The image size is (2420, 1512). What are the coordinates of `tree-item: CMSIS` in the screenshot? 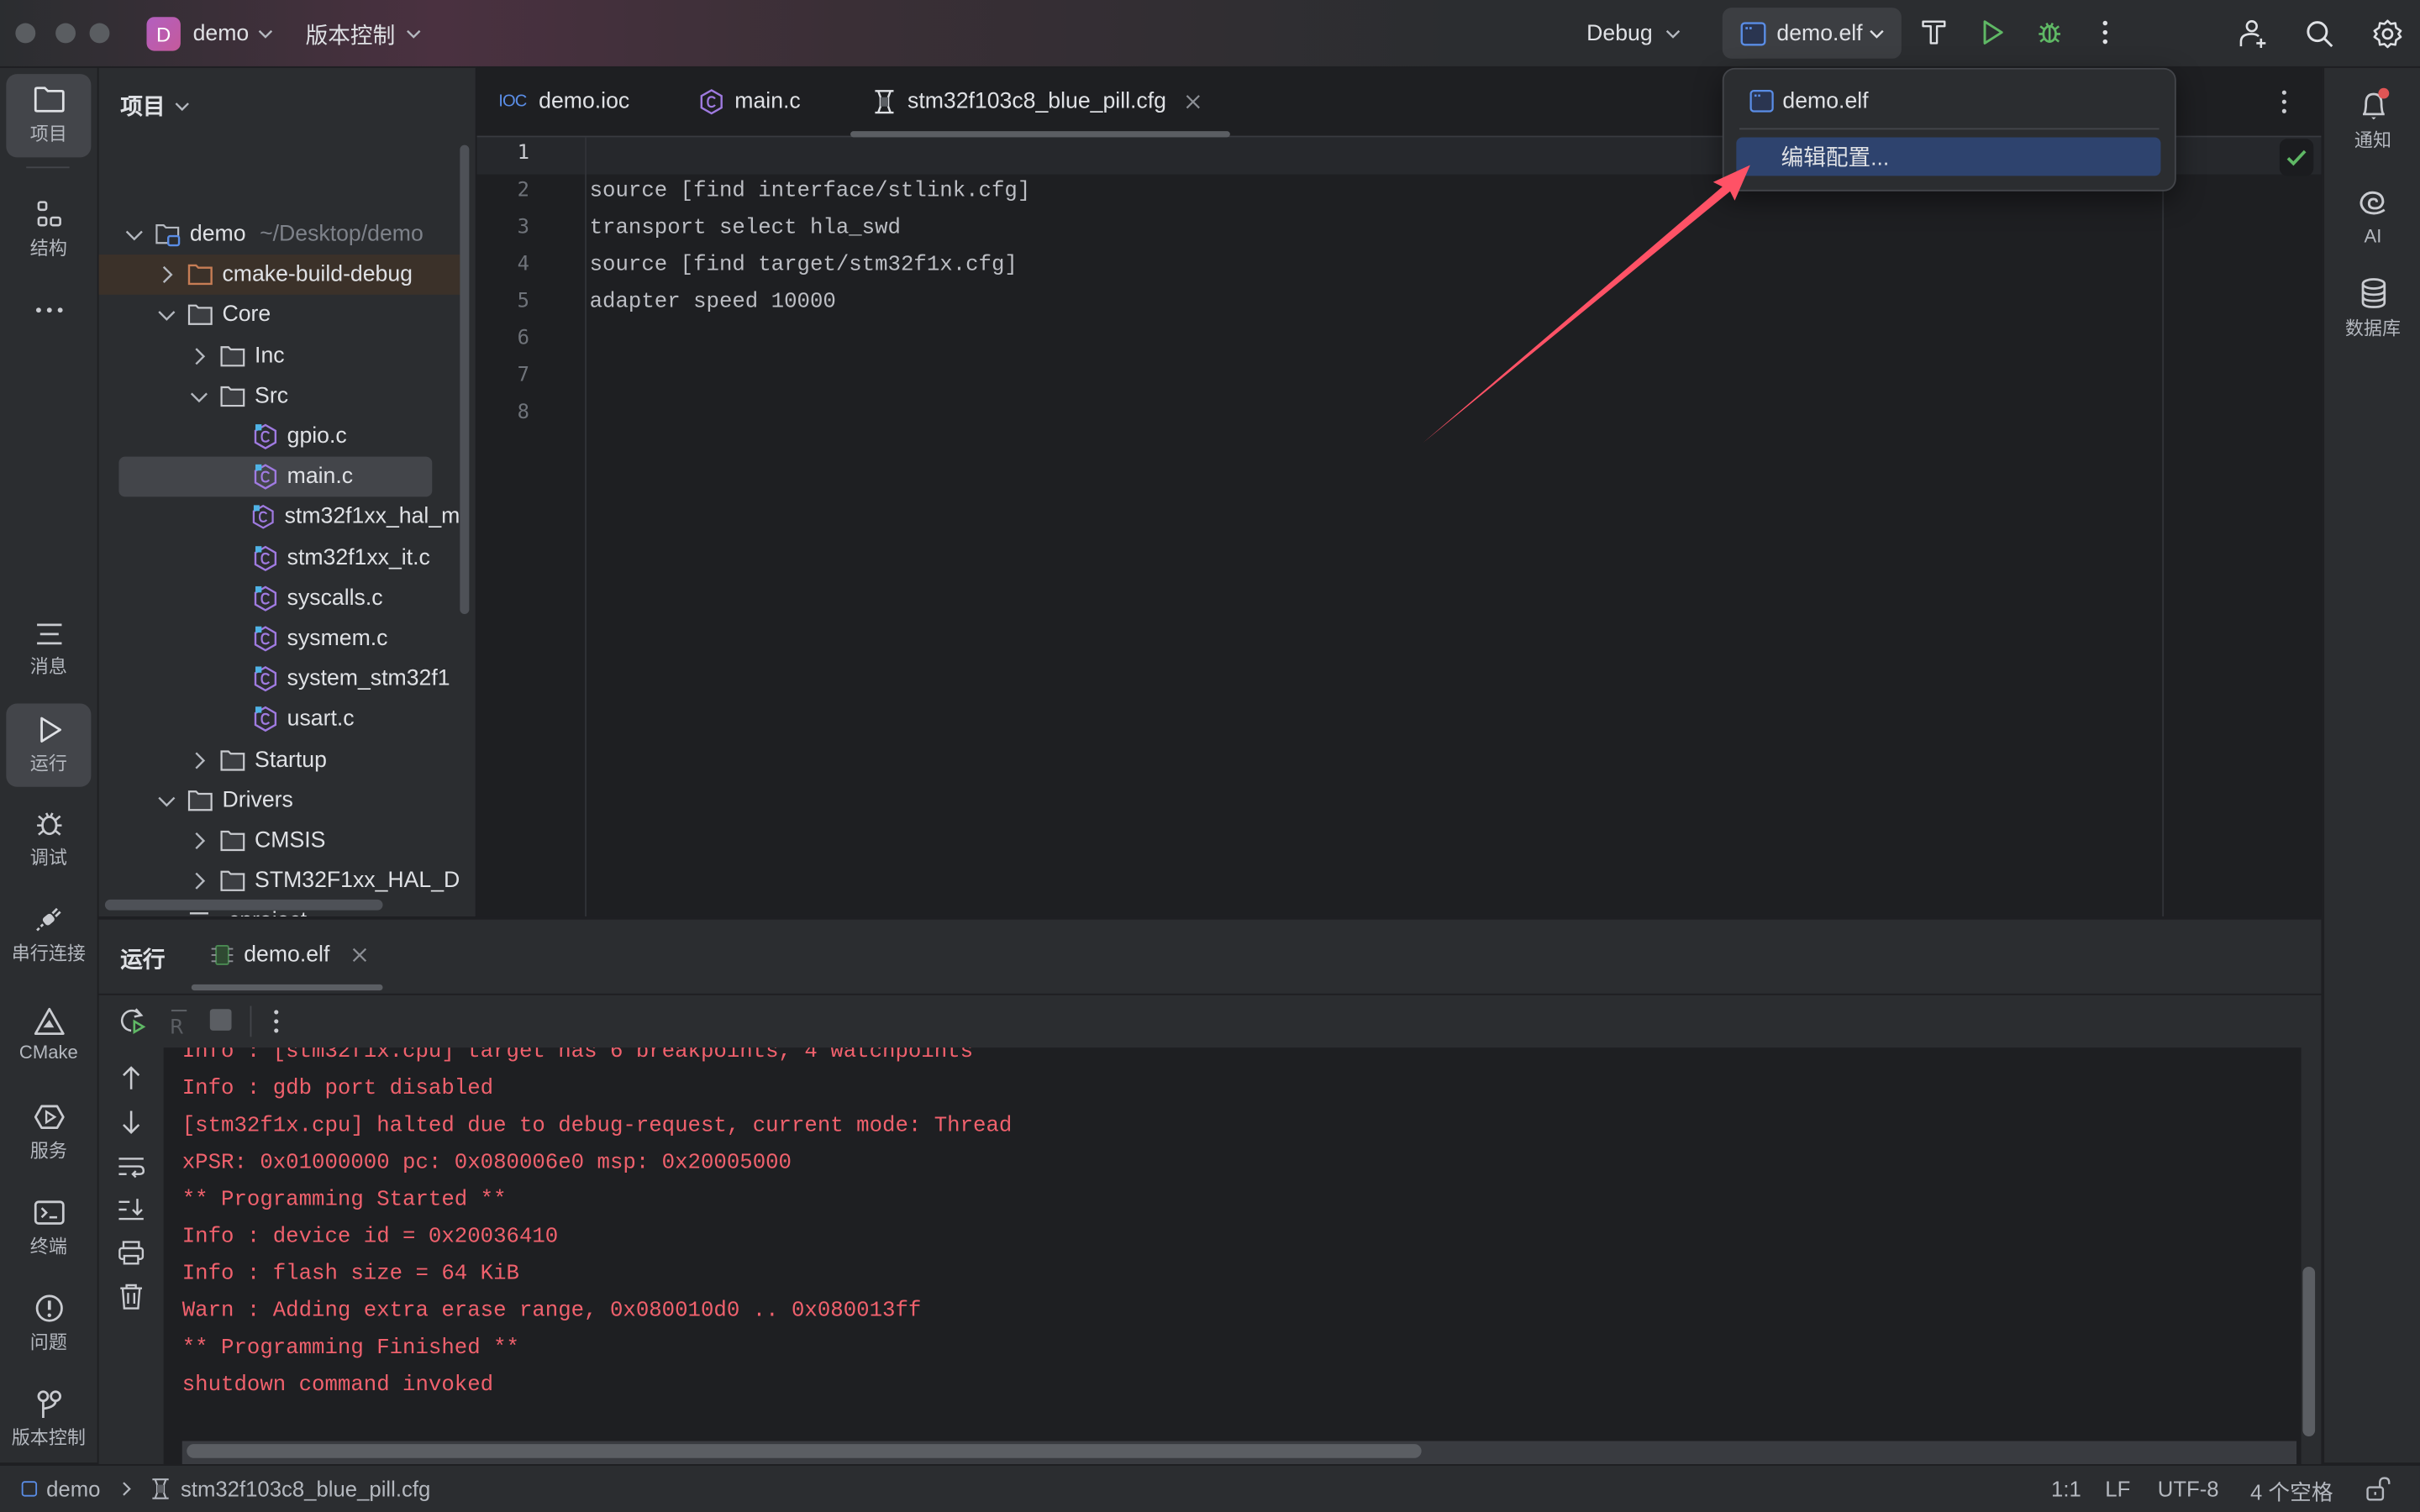 It's located at (279, 841).